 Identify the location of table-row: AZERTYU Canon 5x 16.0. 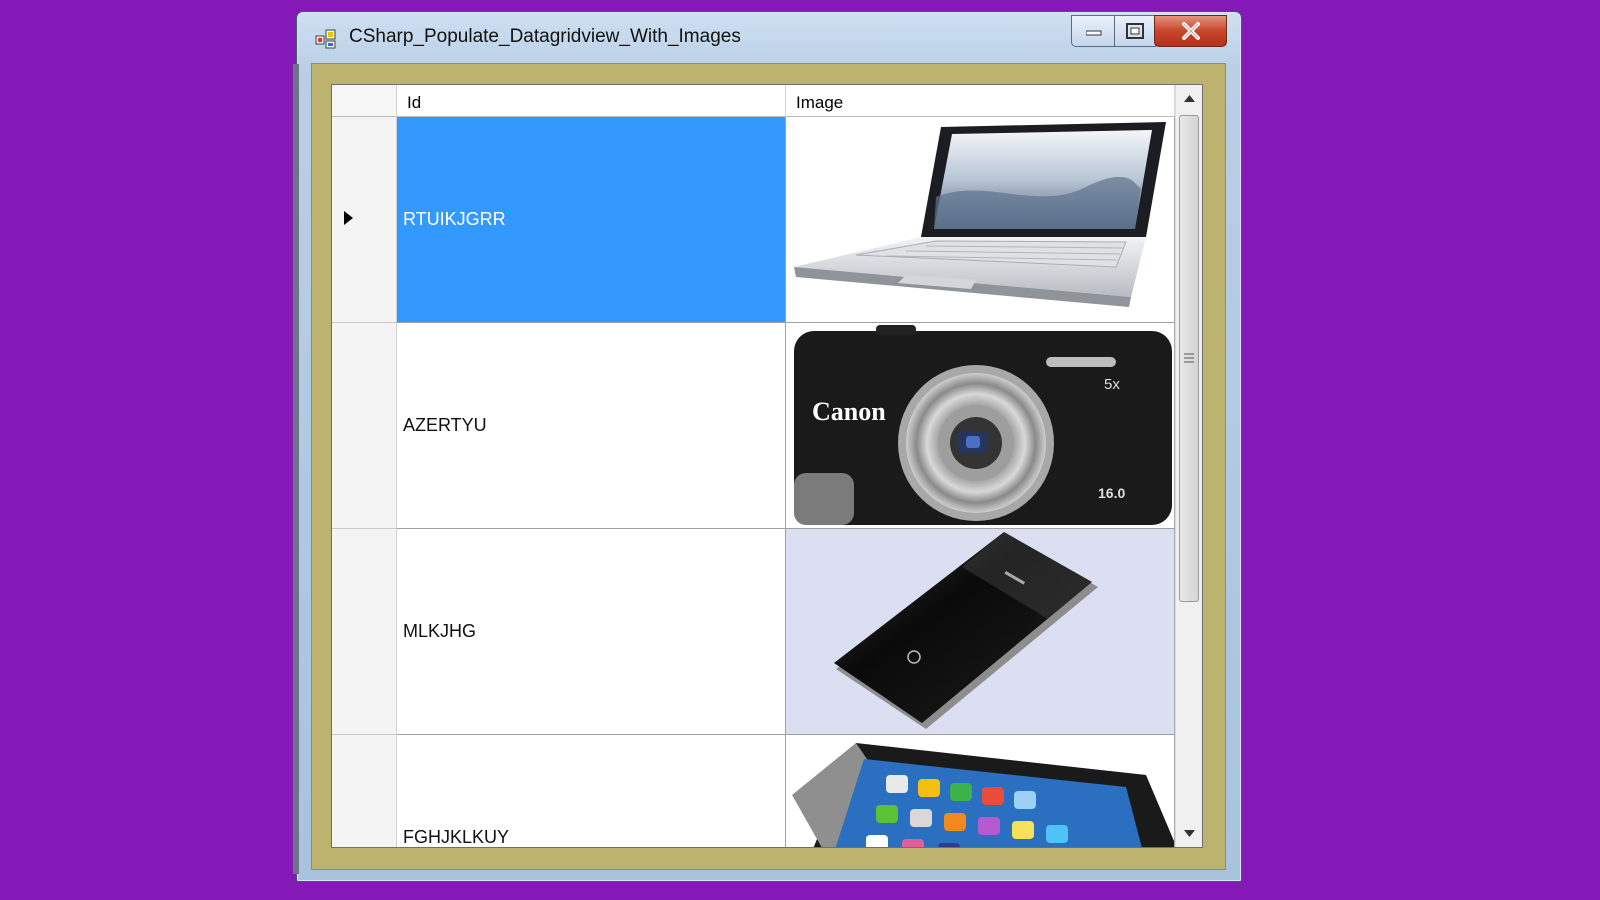
(753, 426).